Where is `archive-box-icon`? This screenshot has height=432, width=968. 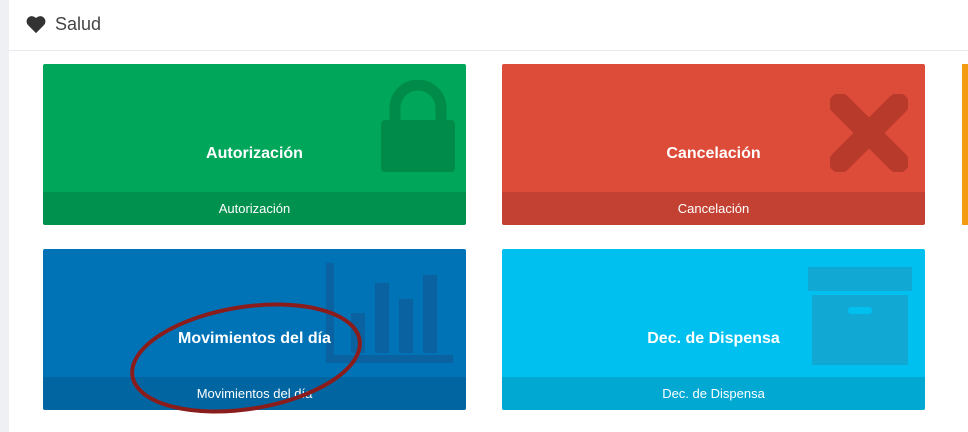 archive-box-icon is located at coordinates (860, 316).